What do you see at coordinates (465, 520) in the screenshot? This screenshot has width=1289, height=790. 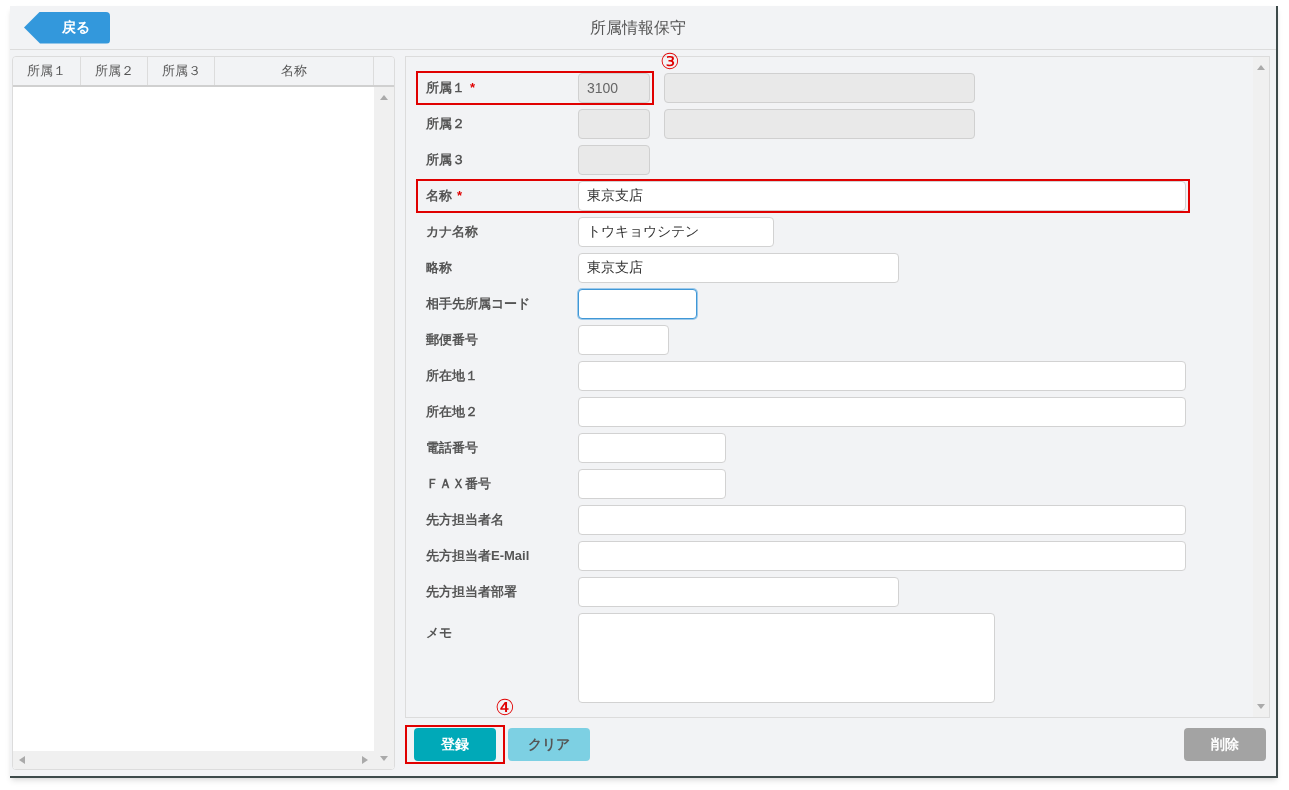 I see `field-label: 先方担当者名` at bounding box center [465, 520].